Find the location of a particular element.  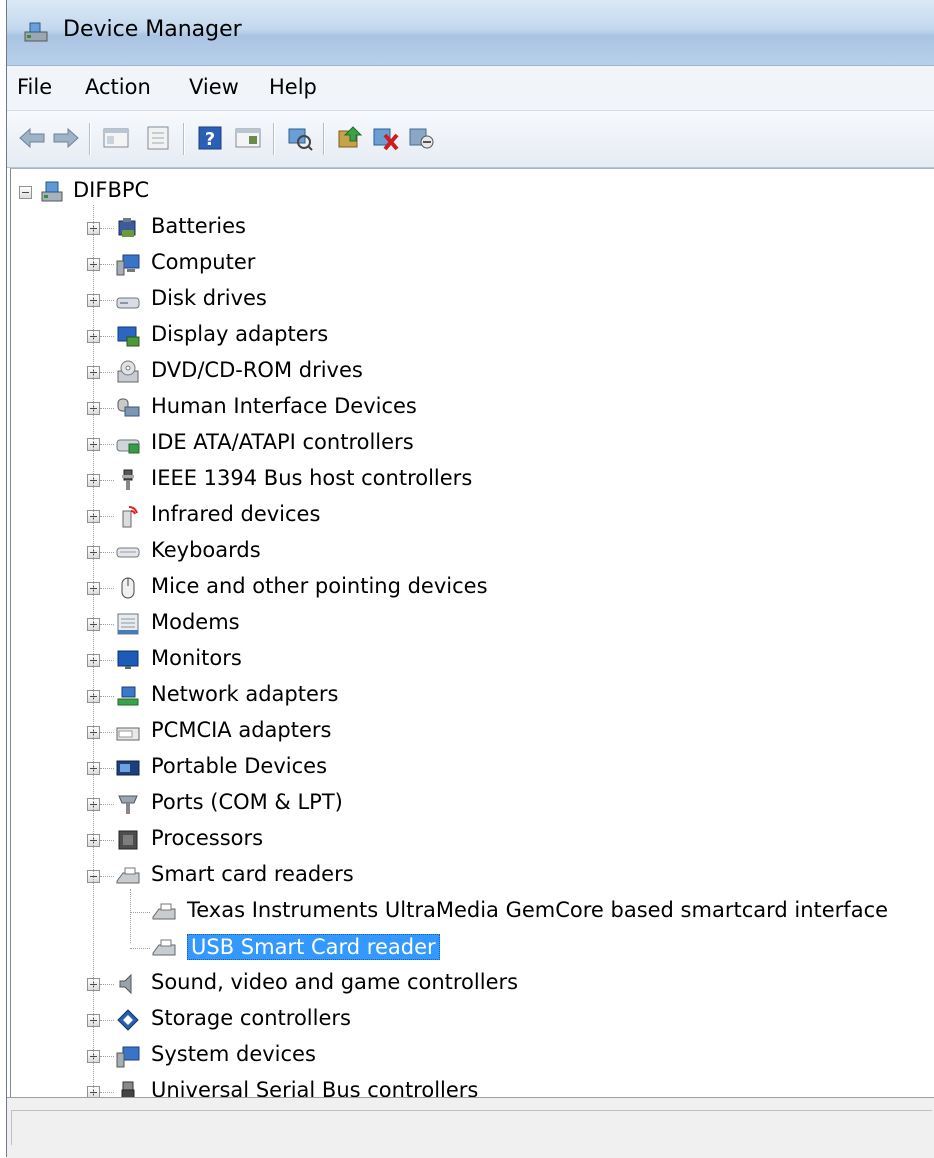

tree-category-node: PCMCIA adapters is located at coordinates (471, 732).